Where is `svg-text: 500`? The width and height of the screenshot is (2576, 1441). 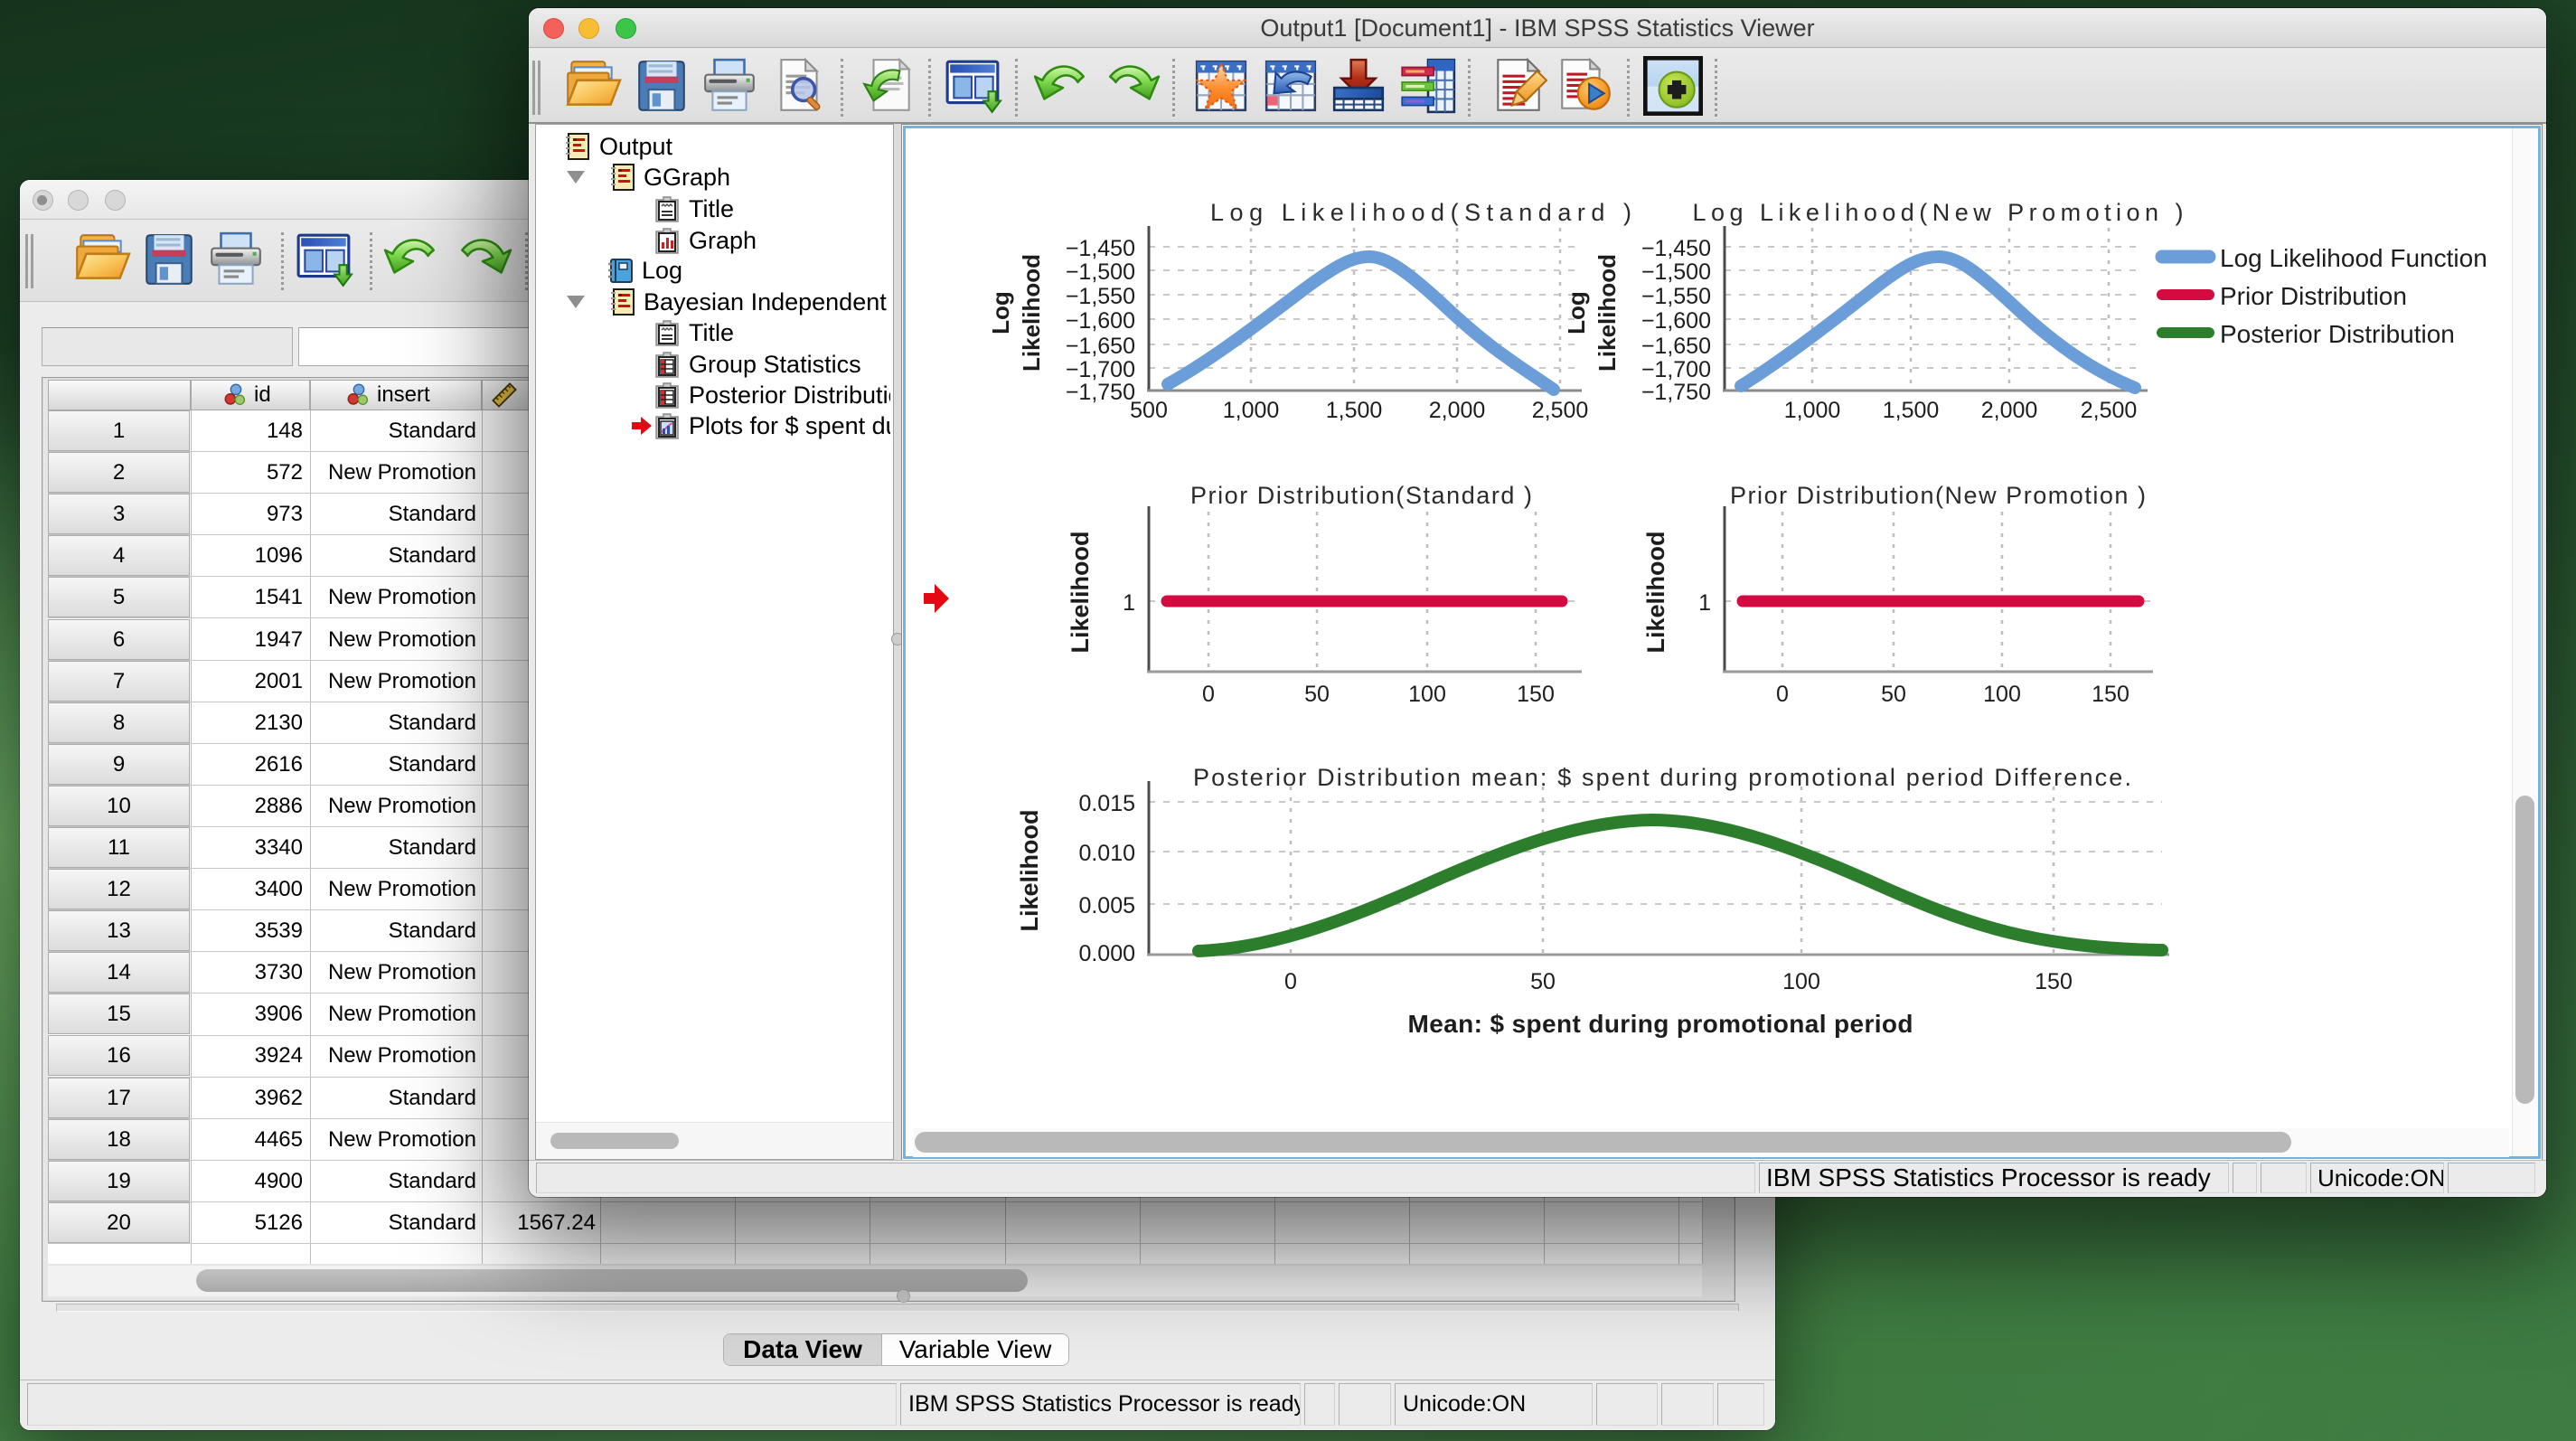 svg-text: 500 is located at coordinates (1149, 410).